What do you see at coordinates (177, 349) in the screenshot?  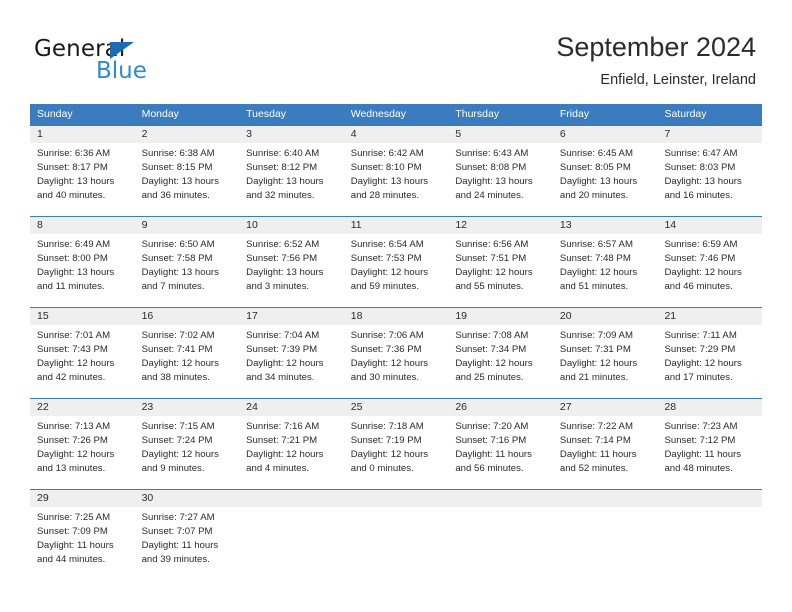 I see `sunset-text: Sunset: 7:41 PM` at bounding box center [177, 349].